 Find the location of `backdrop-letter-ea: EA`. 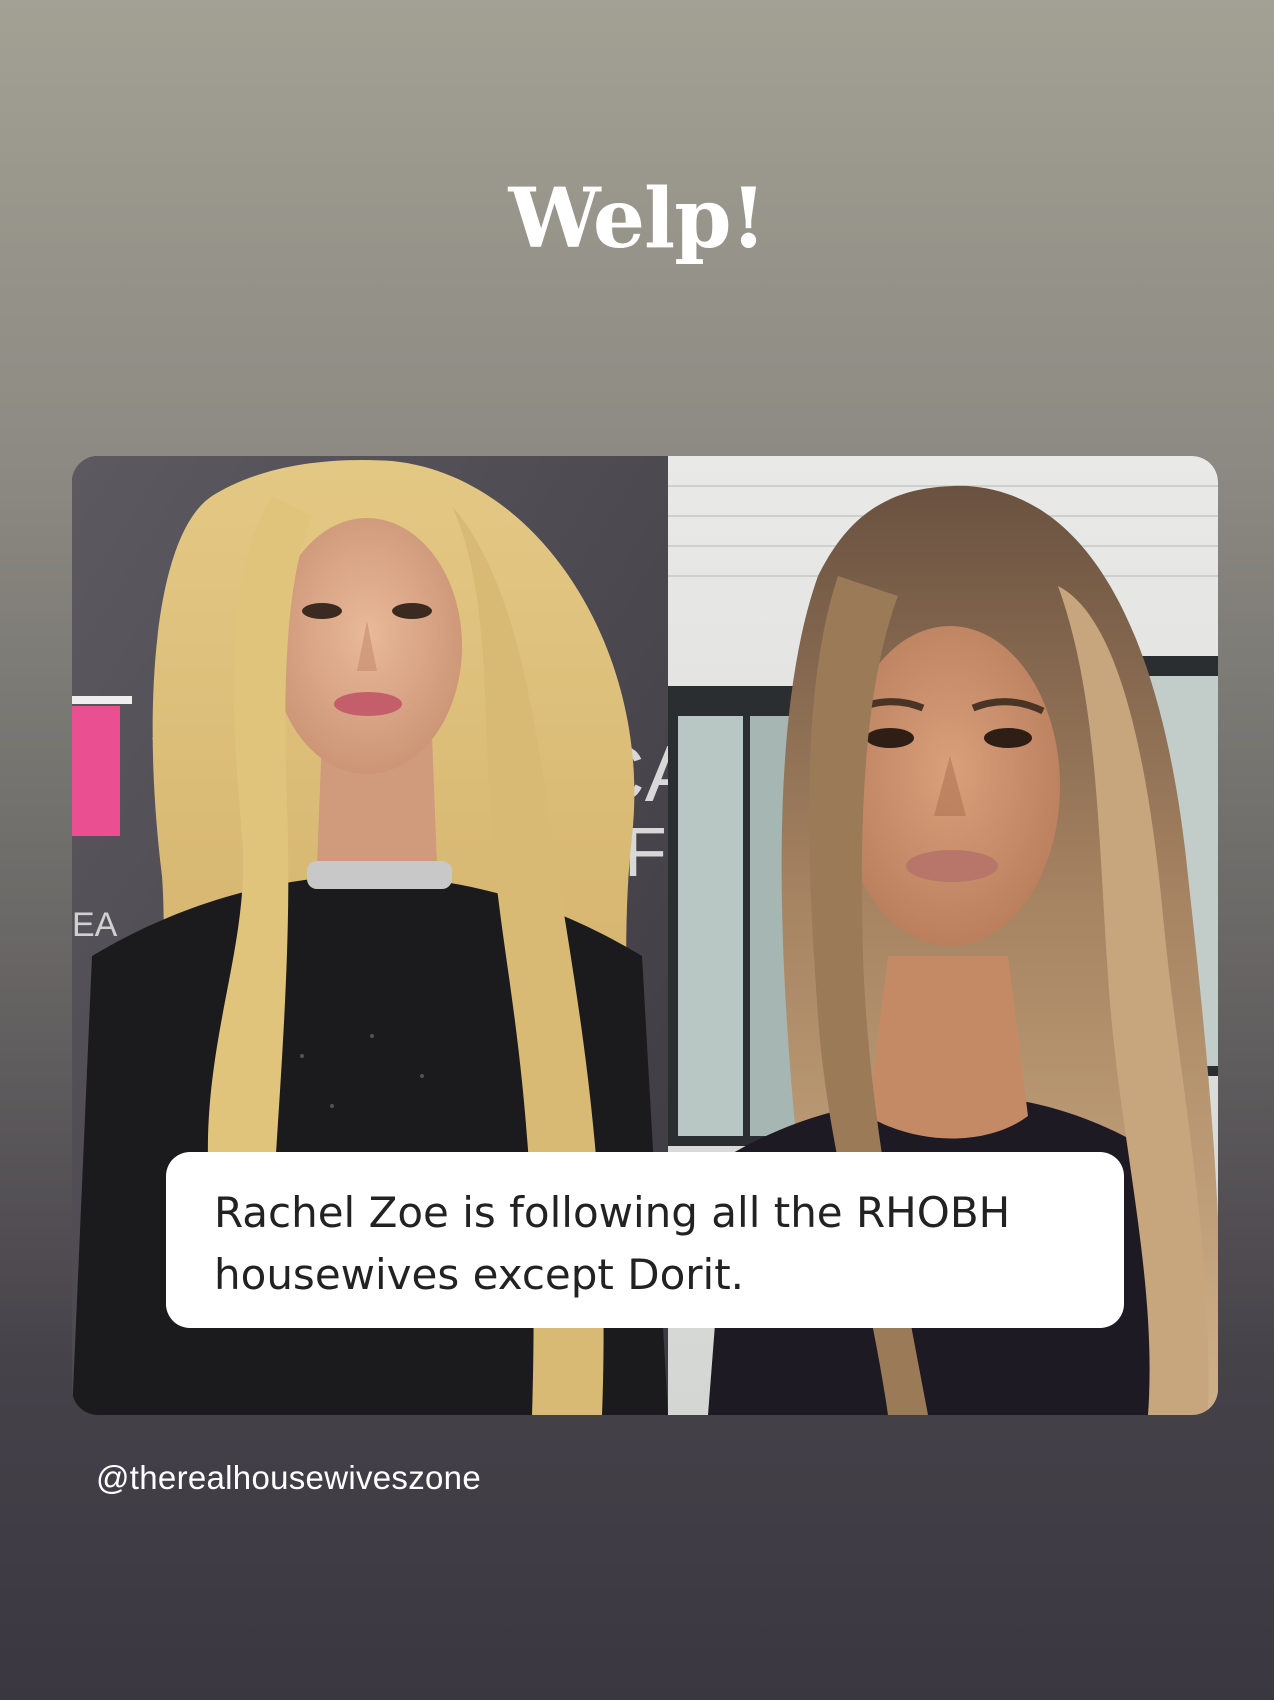

backdrop-letter-ea: EA is located at coordinates (95, 925).